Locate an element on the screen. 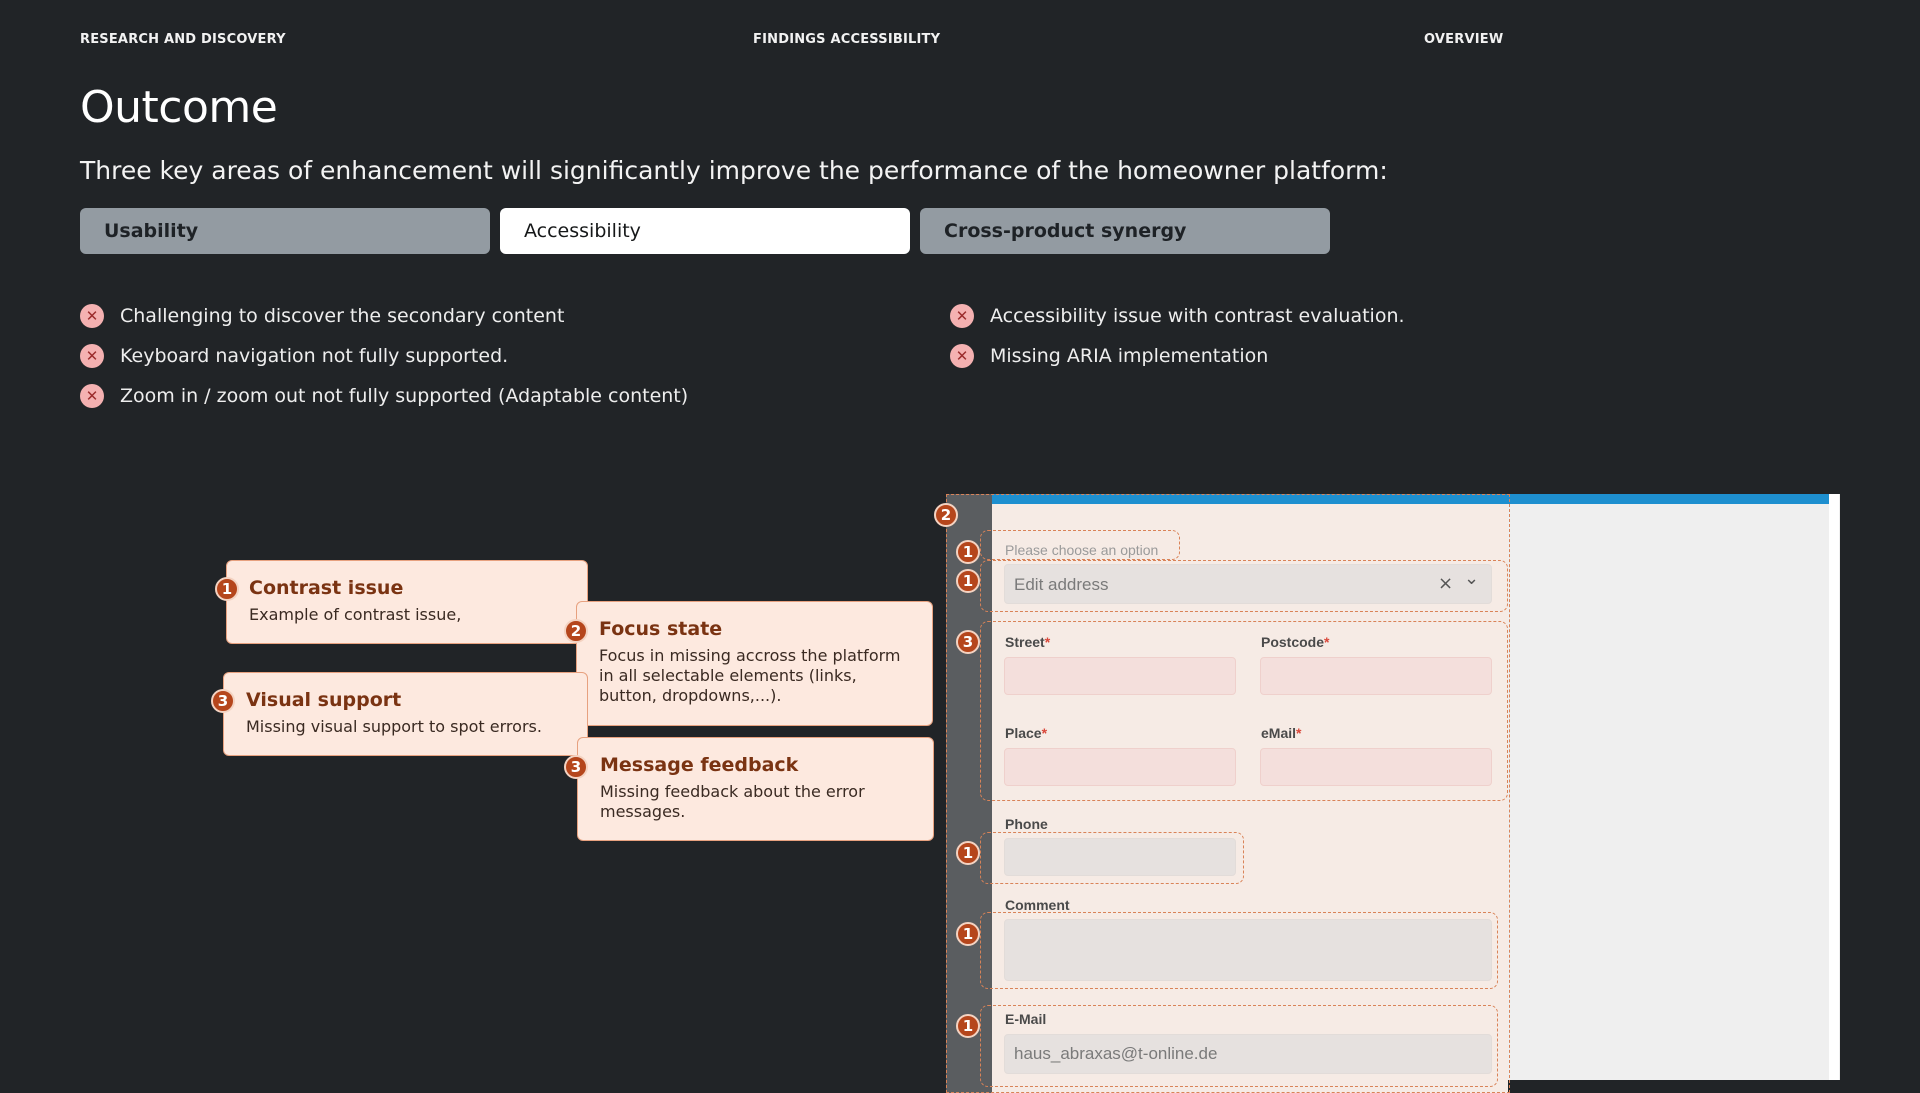 The image size is (1920, 1093). list-item: ✕ Missing ARIA implementation is located at coordinates (1177, 356).